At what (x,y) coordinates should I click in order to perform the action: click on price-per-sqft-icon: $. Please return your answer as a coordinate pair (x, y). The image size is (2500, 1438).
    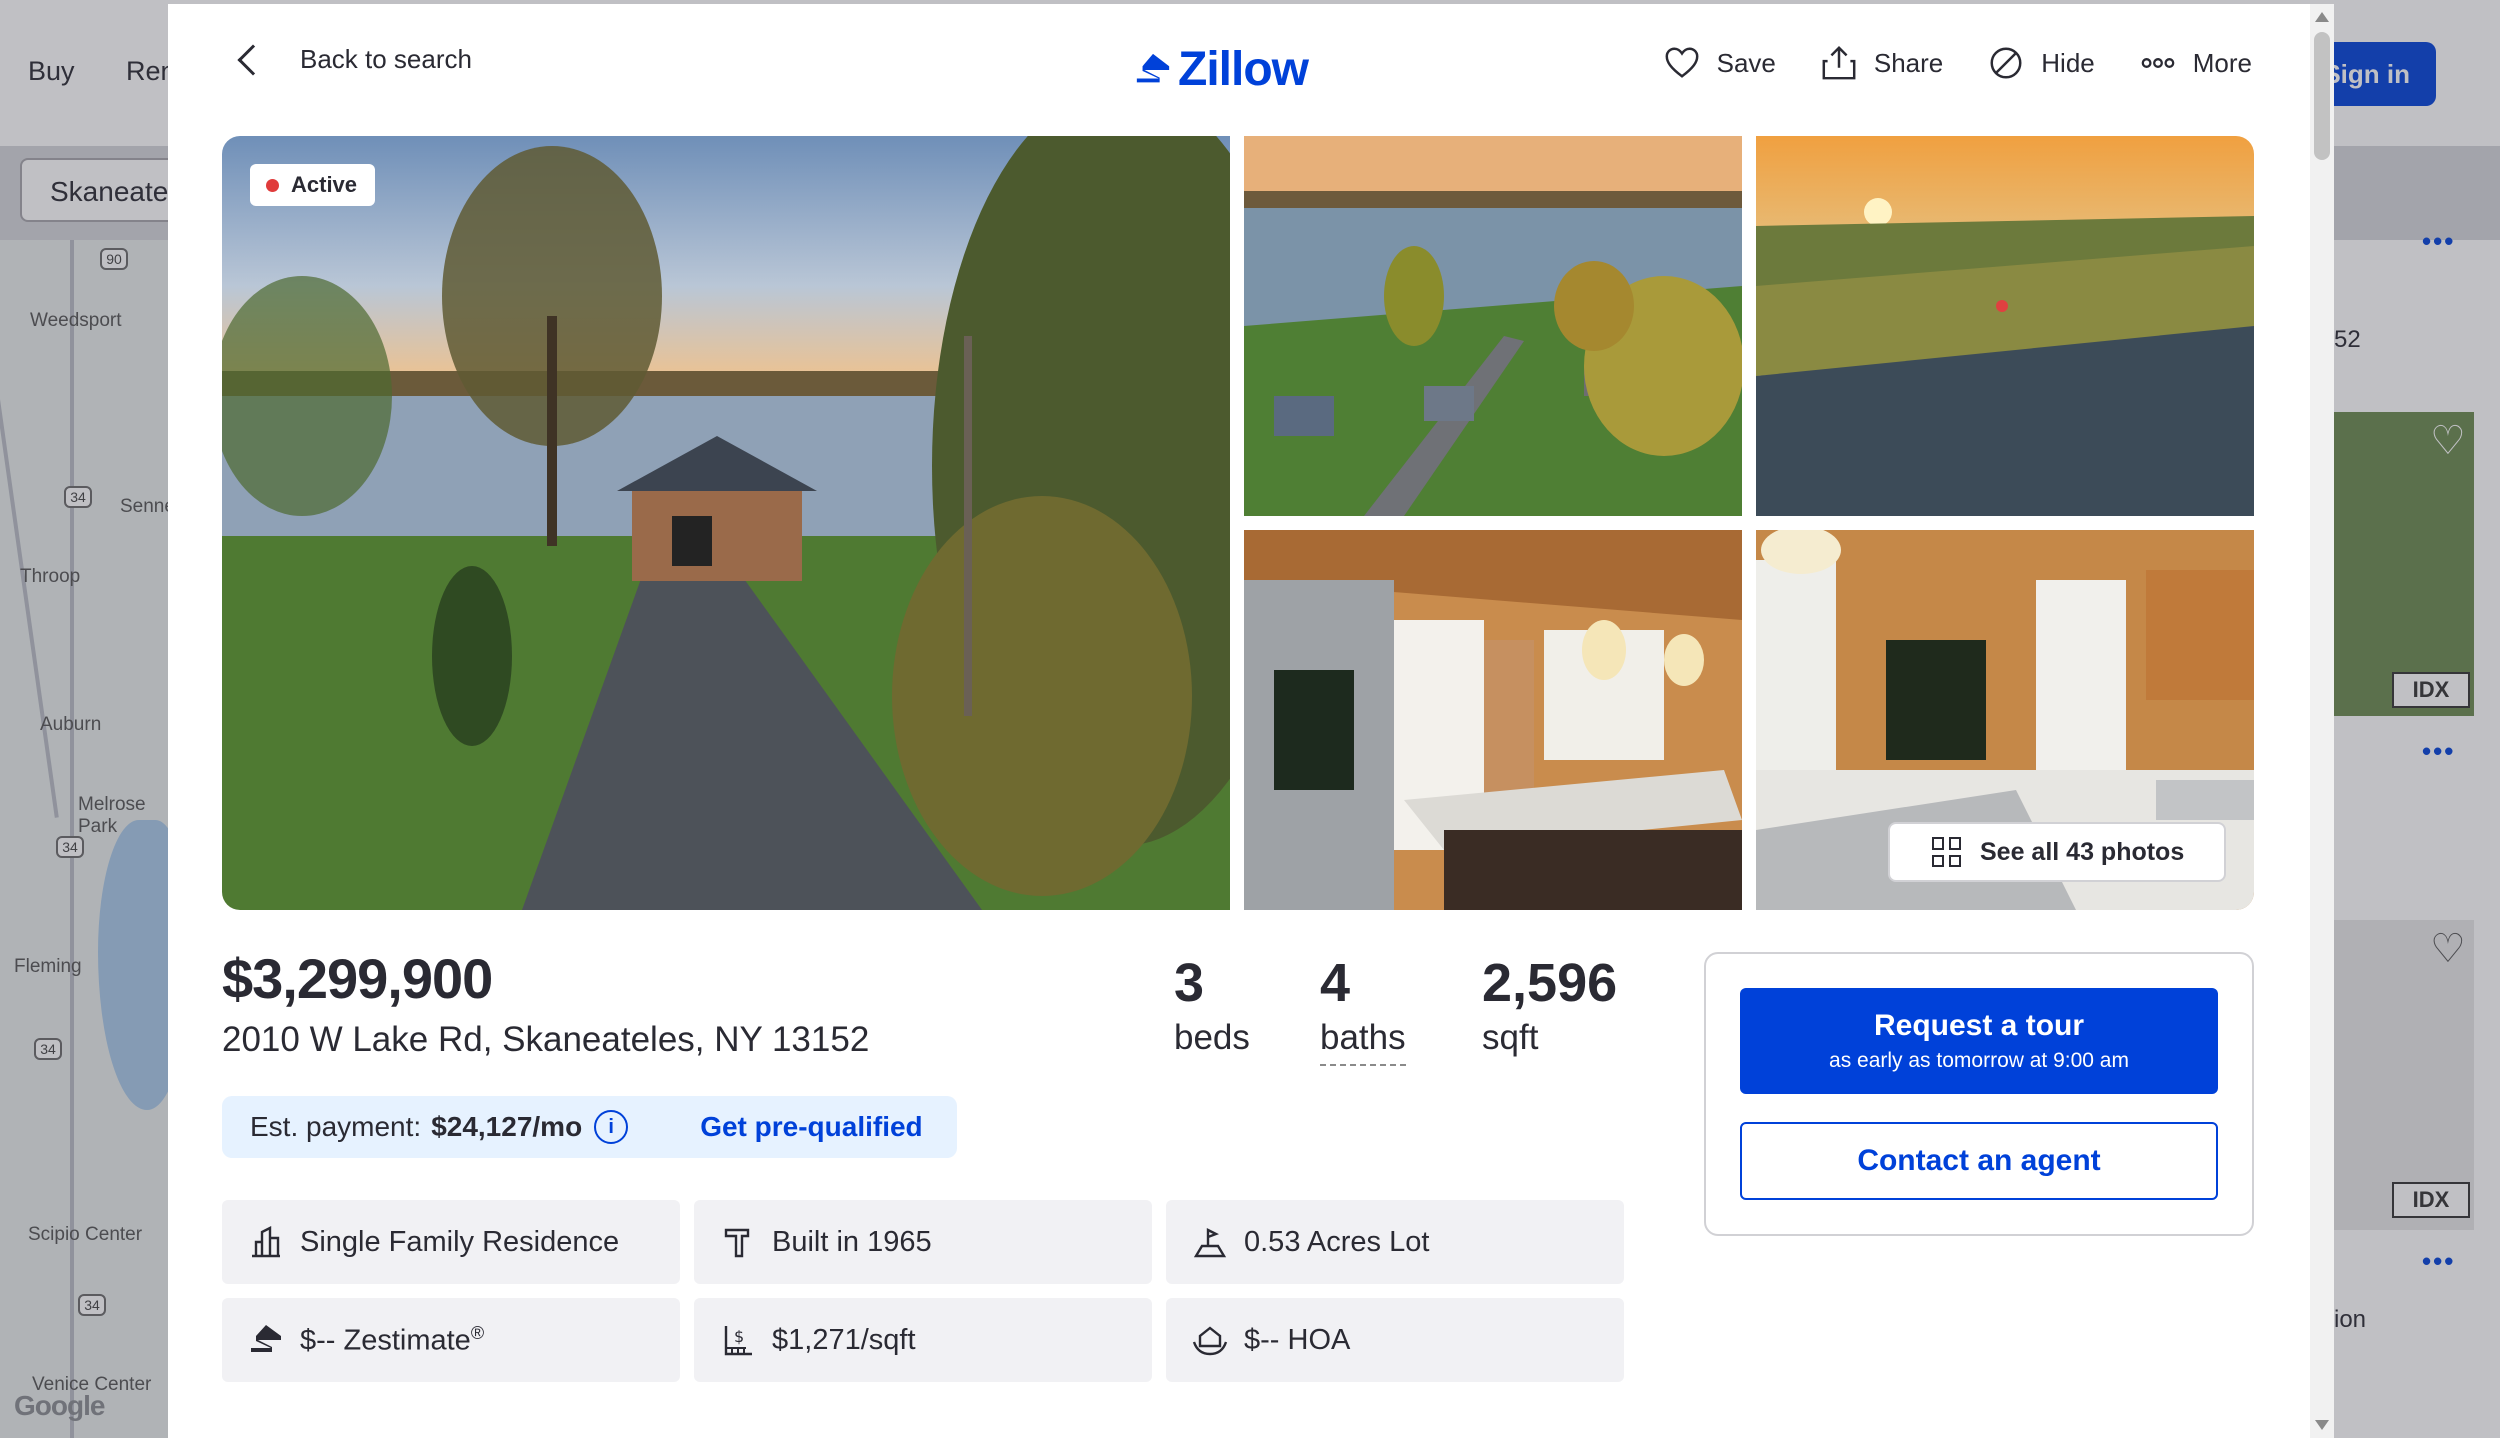
    Looking at the image, I should click on (738, 1341).